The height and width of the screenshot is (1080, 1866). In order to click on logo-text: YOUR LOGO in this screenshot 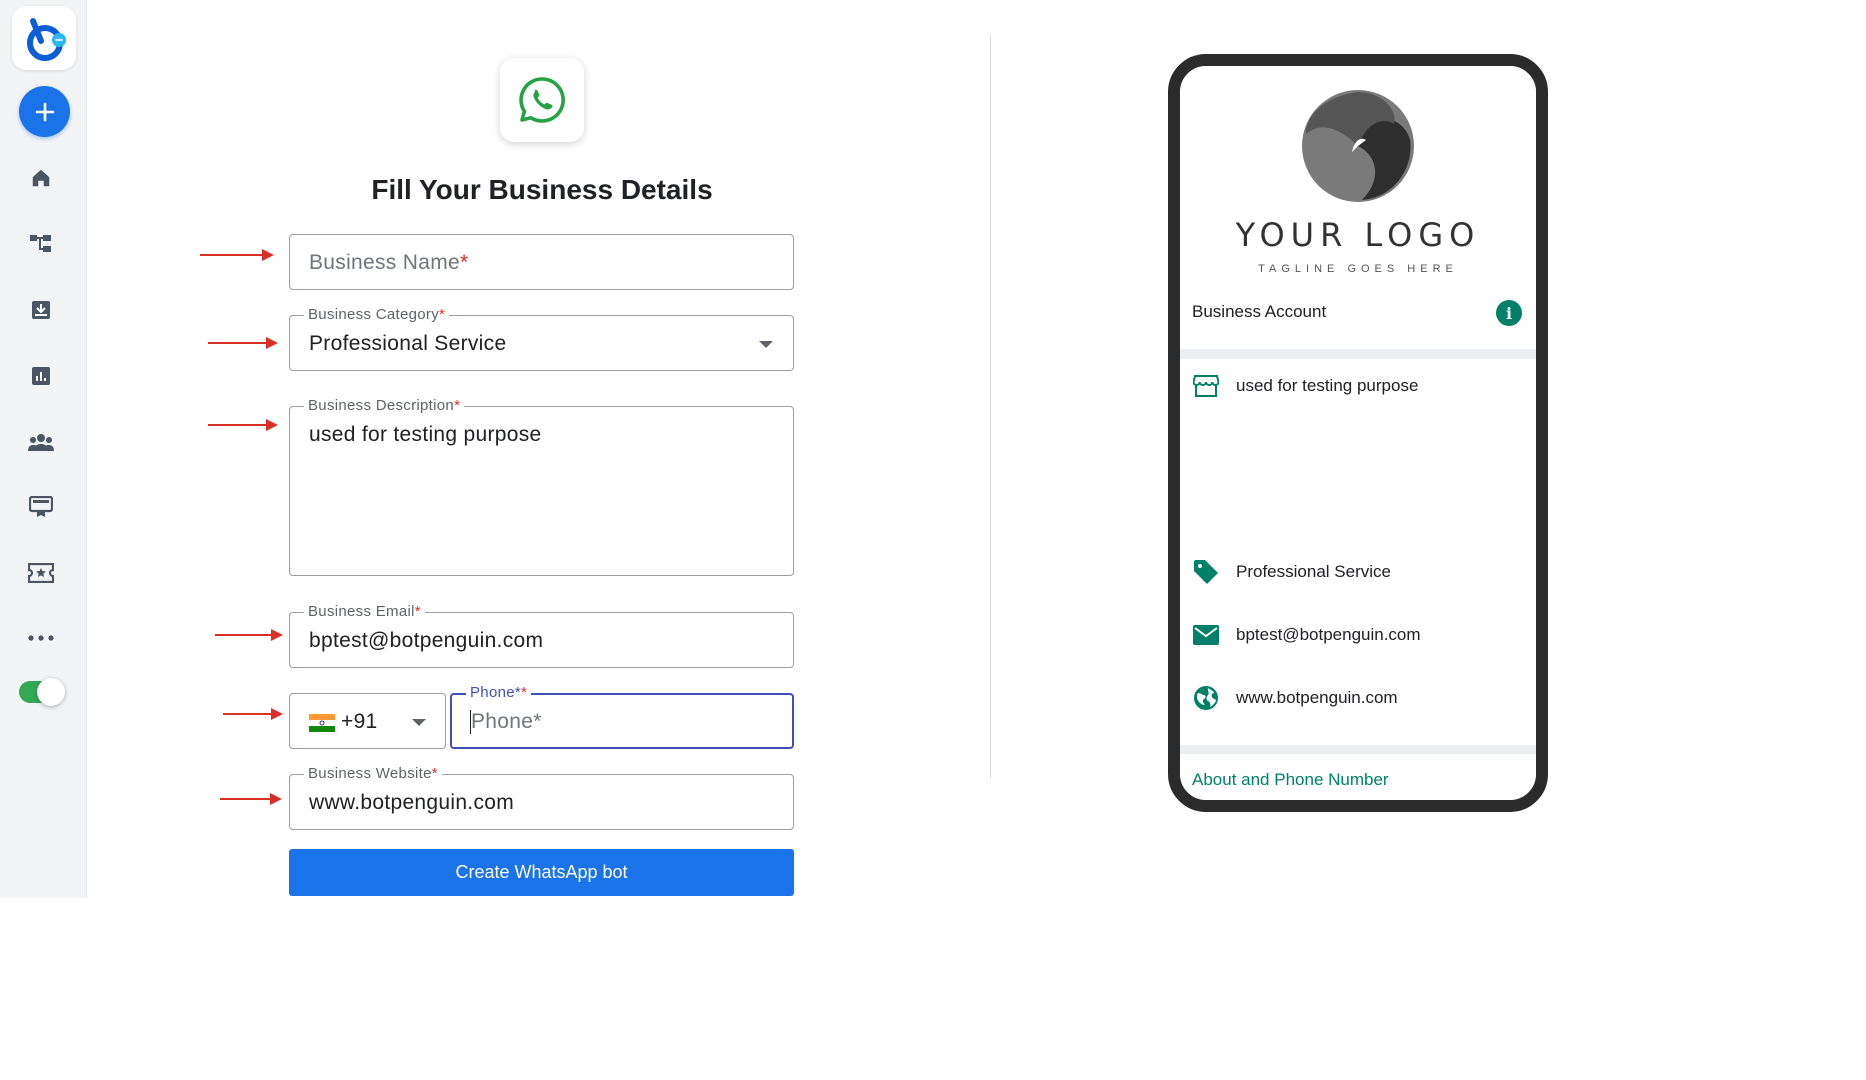, I will do `click(1358, 235)`.